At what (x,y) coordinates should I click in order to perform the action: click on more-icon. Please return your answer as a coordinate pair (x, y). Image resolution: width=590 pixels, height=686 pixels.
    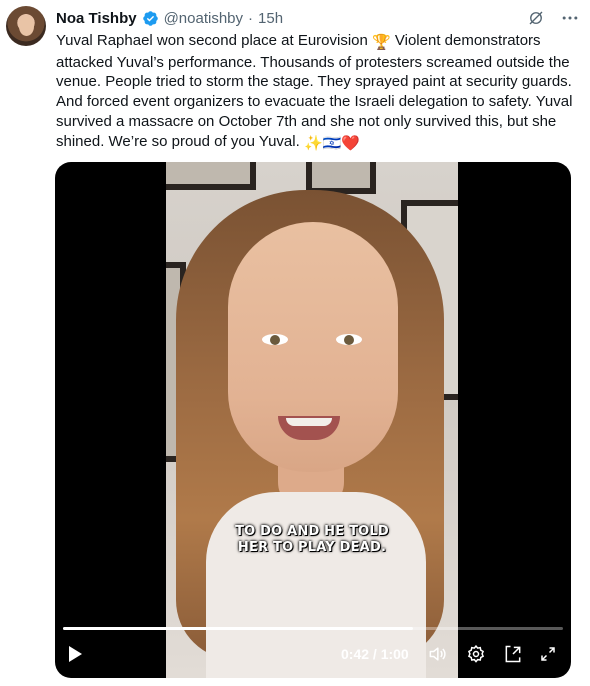
    Looking at the image, I should click on (570, 18).